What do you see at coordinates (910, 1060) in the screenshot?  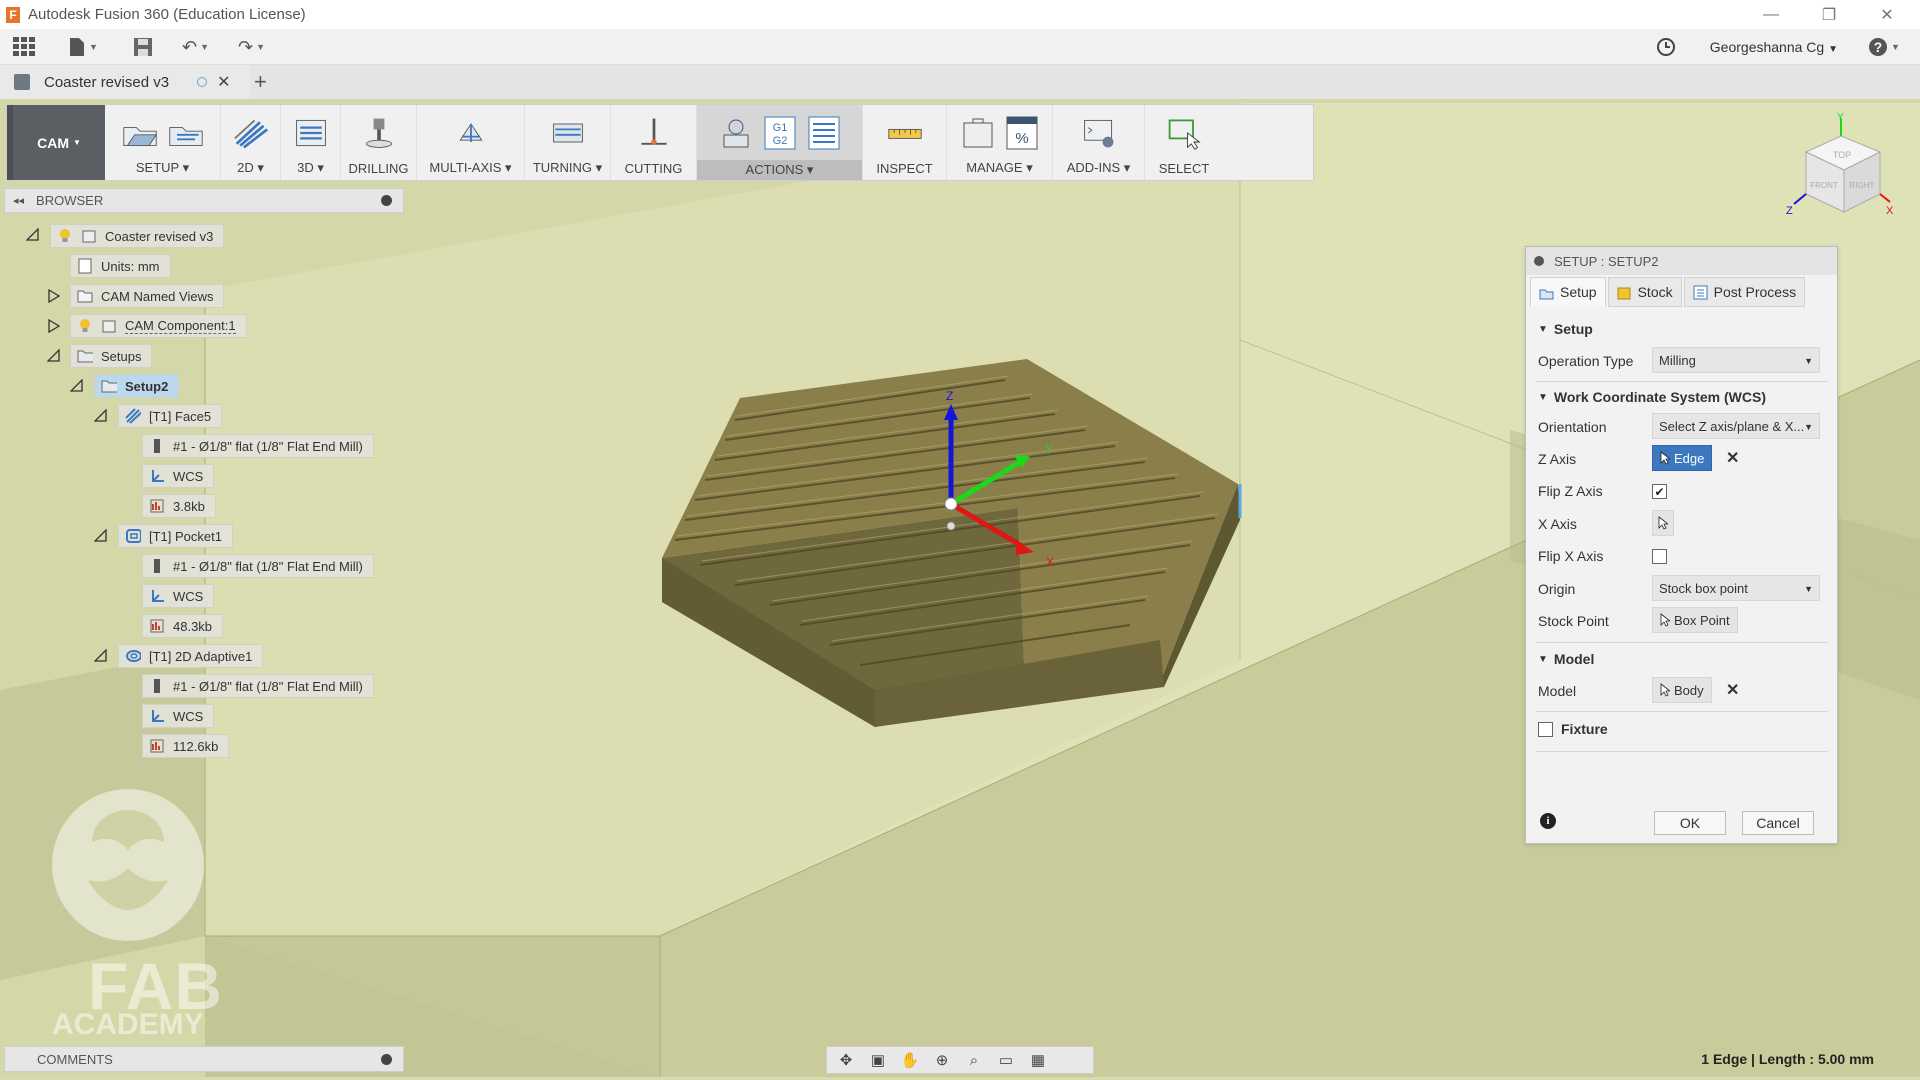 I see `pan-hand-icon: ✋` at bounding box center [910, 1060].